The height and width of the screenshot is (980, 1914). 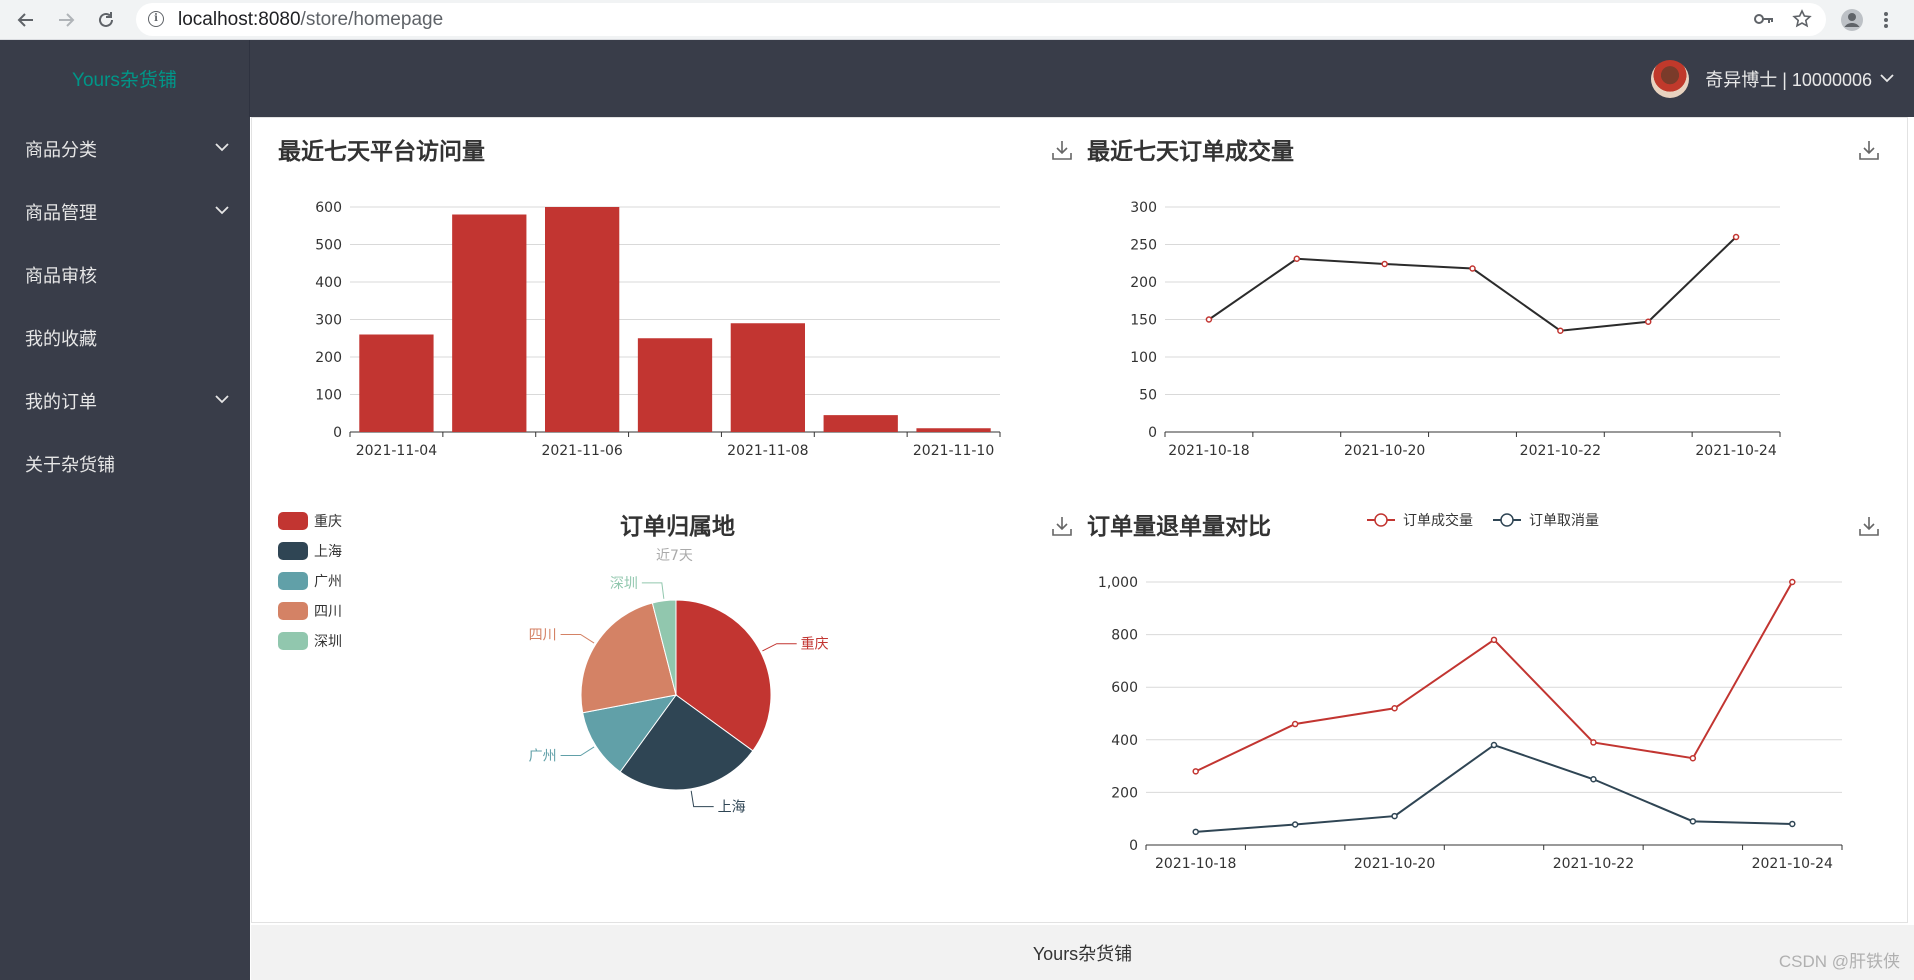 What do you see at coordinates (1670, 78) in the screenshot?
I see `avatar` at bounding box center [1670, 78].